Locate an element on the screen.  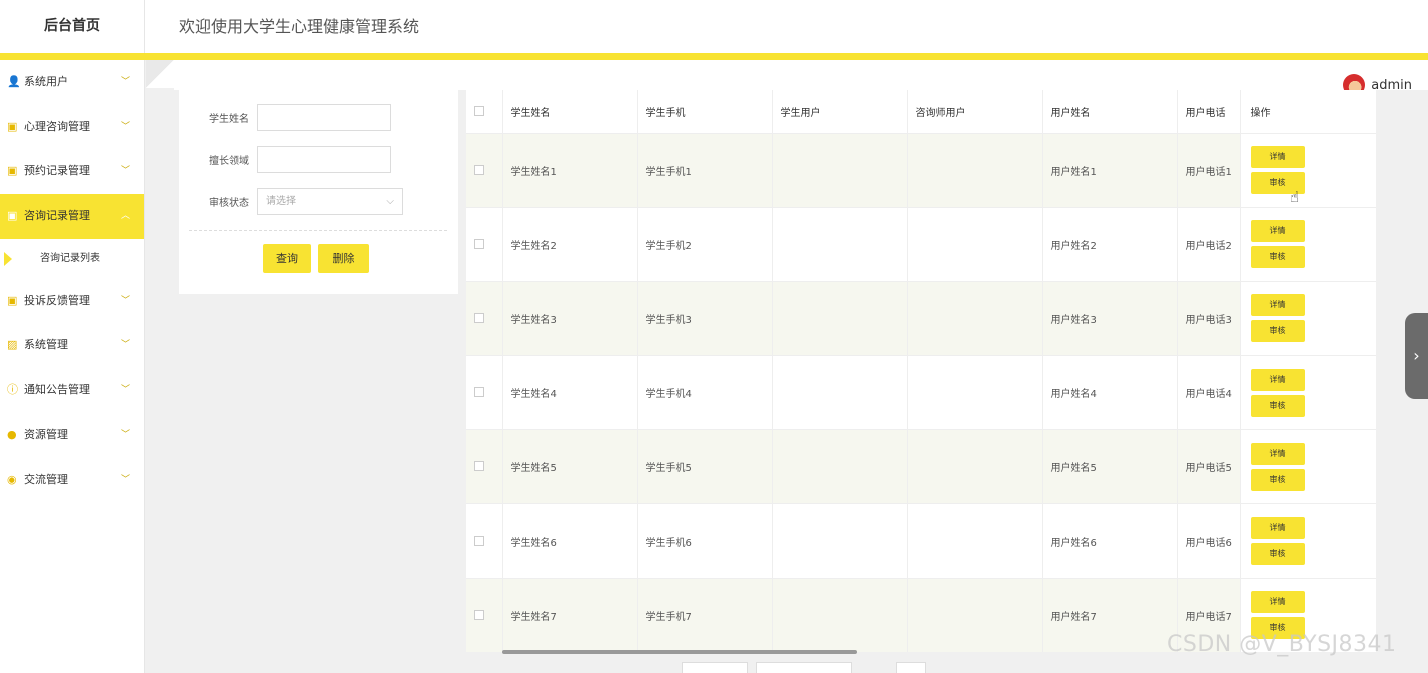
sidebar-subitem: 咨询记录列表 is located at coordinates (72, 259).